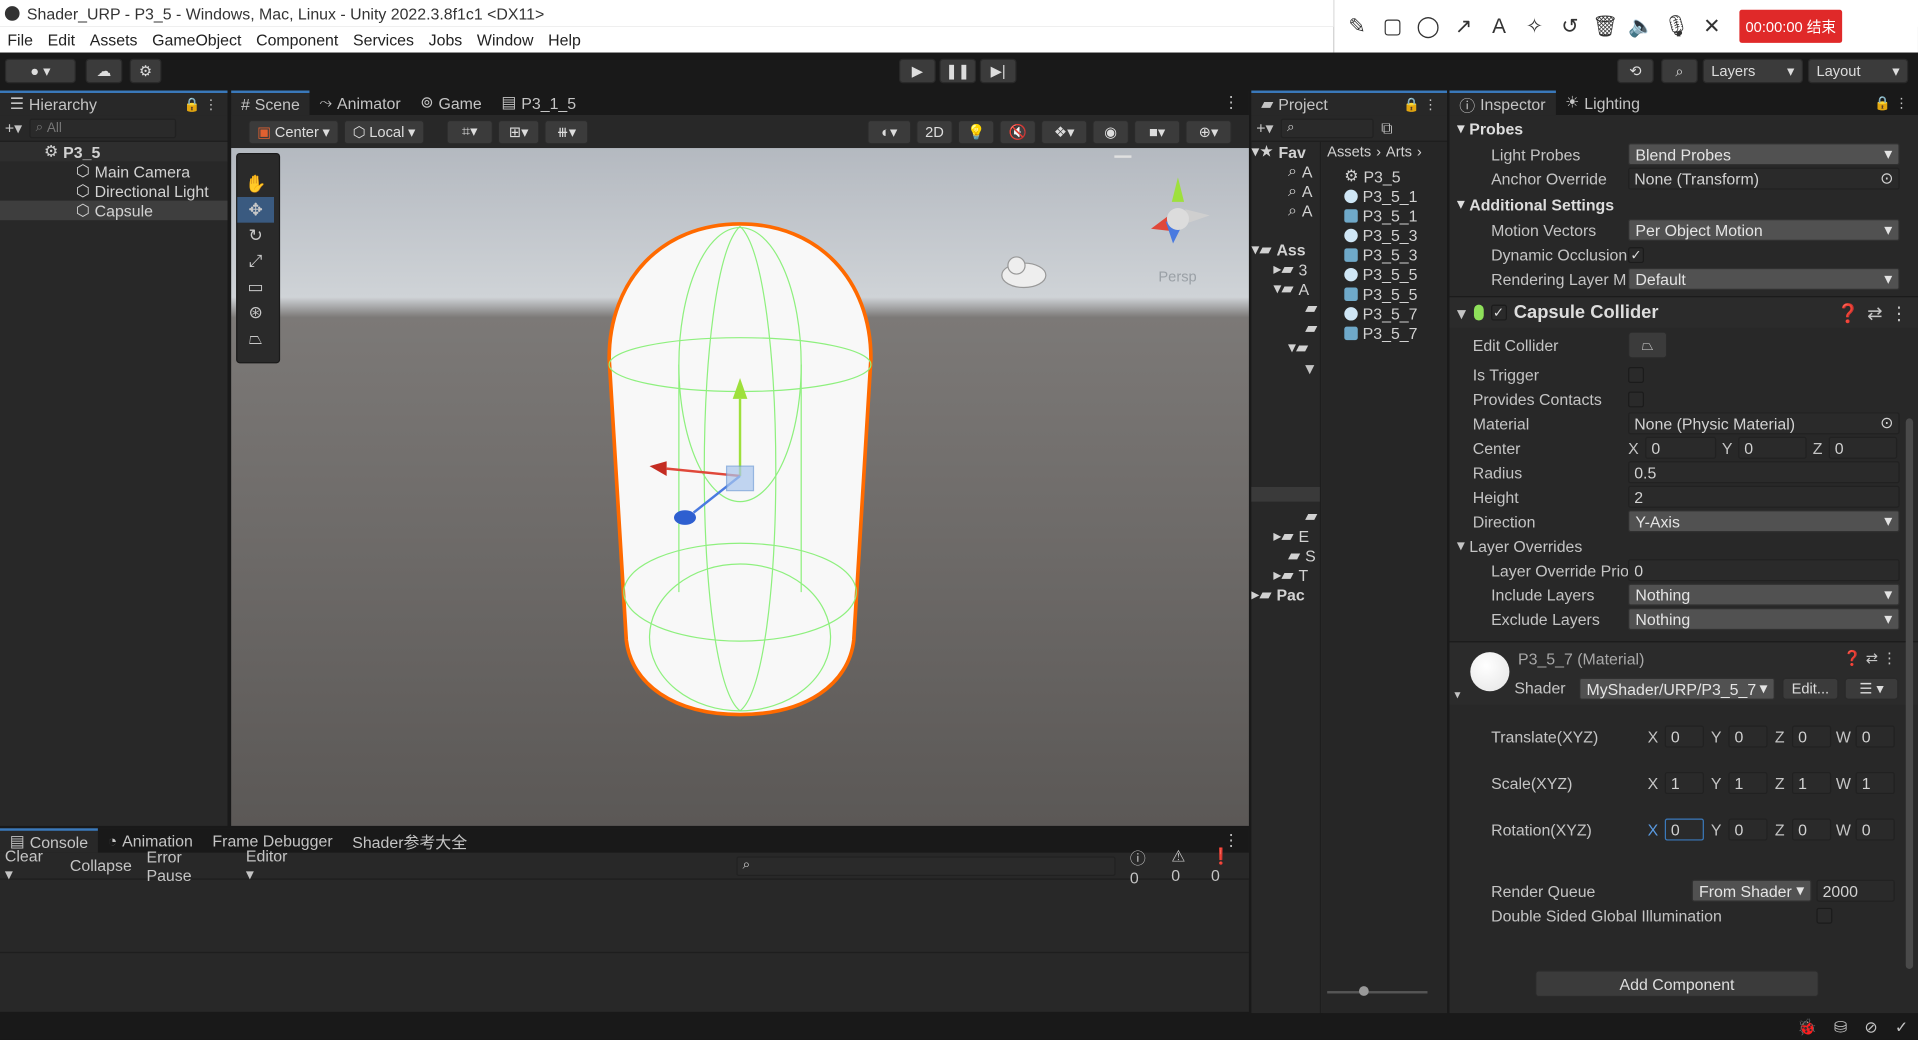  I want to click on play-button: ▶, so click(917, 71).